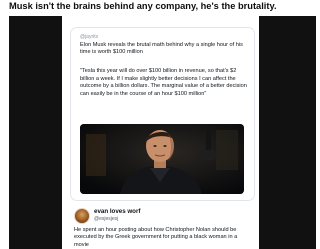  Describe the element at coordinates (162, 159) in the screenshot. I see `video-thumbnail` at that location.